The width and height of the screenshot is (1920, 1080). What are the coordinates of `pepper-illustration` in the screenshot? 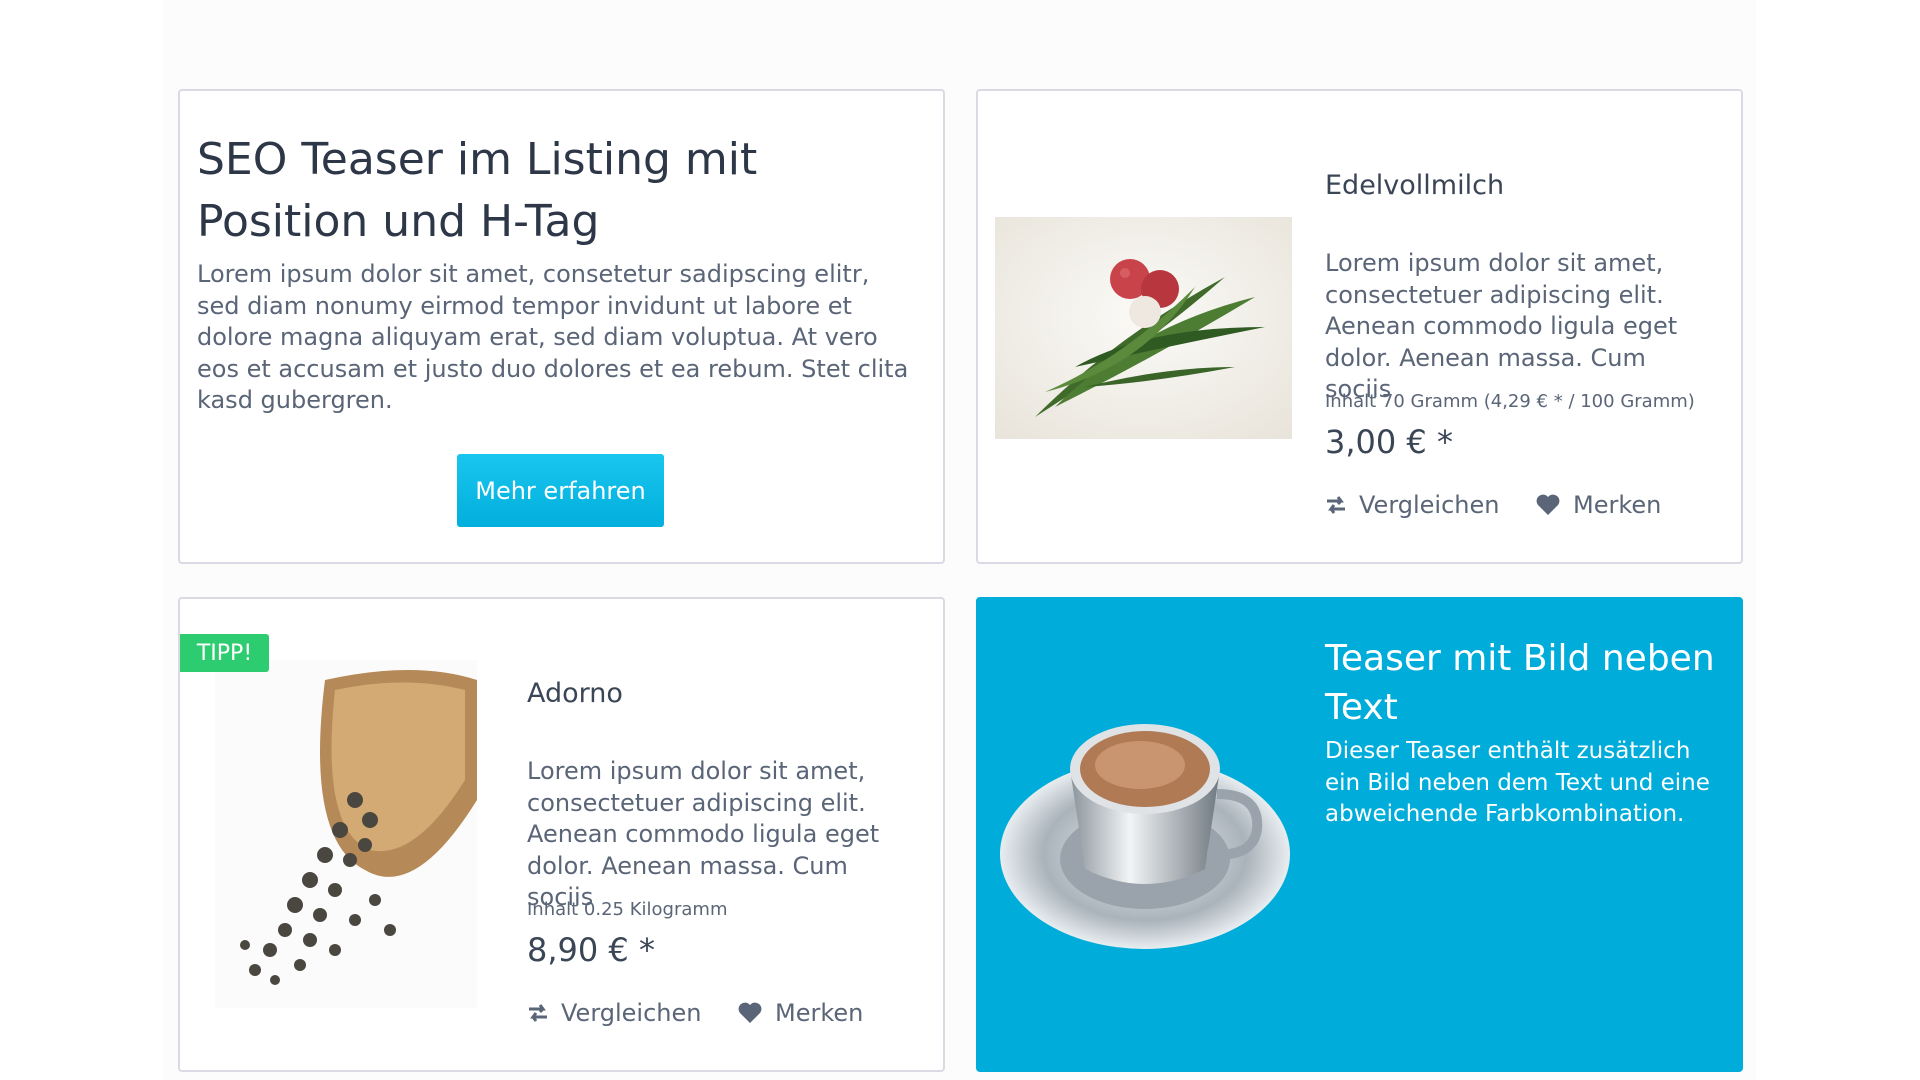 It's located at (346, 834).